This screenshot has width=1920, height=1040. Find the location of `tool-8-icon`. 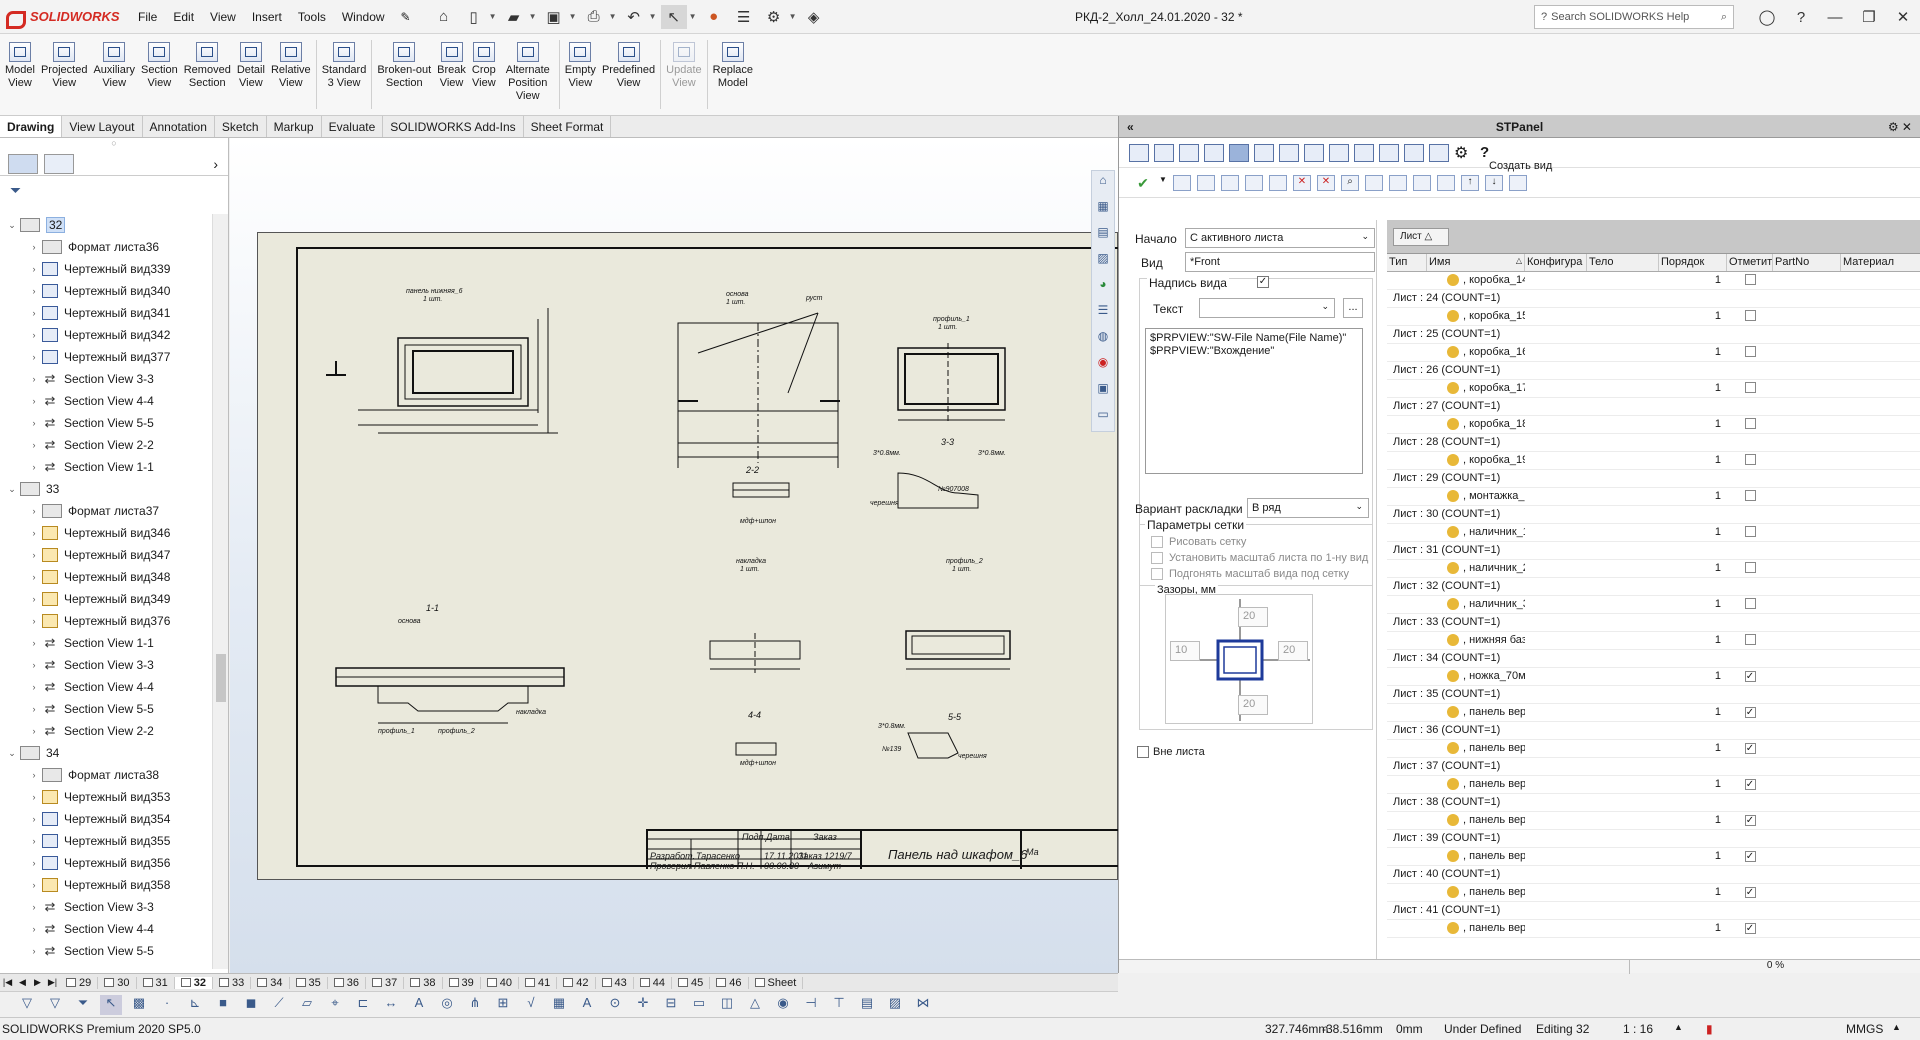

tool-8-icon is located at coordinates (1314, 152).